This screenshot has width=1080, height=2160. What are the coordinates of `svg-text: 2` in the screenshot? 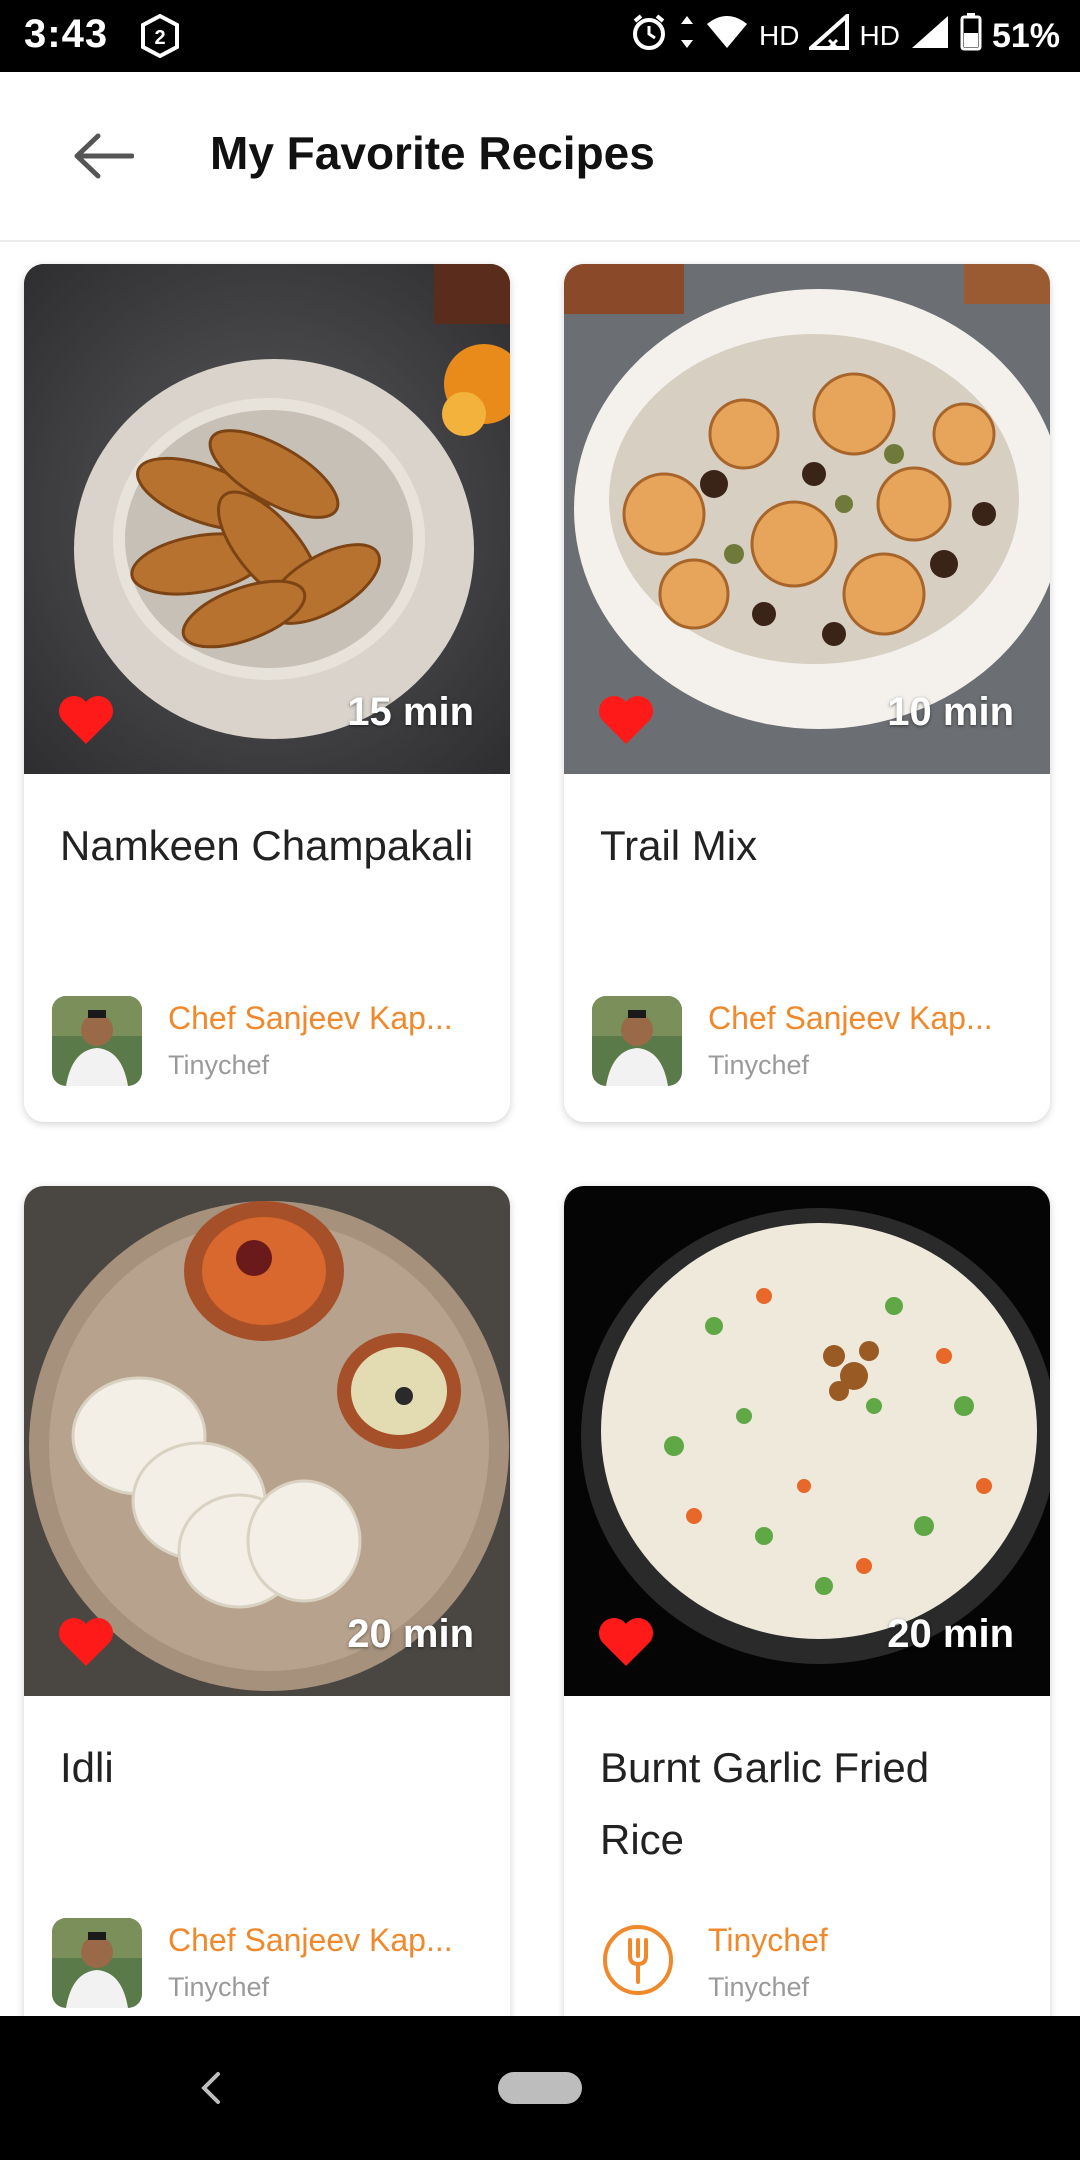 It's located at (159, 38).